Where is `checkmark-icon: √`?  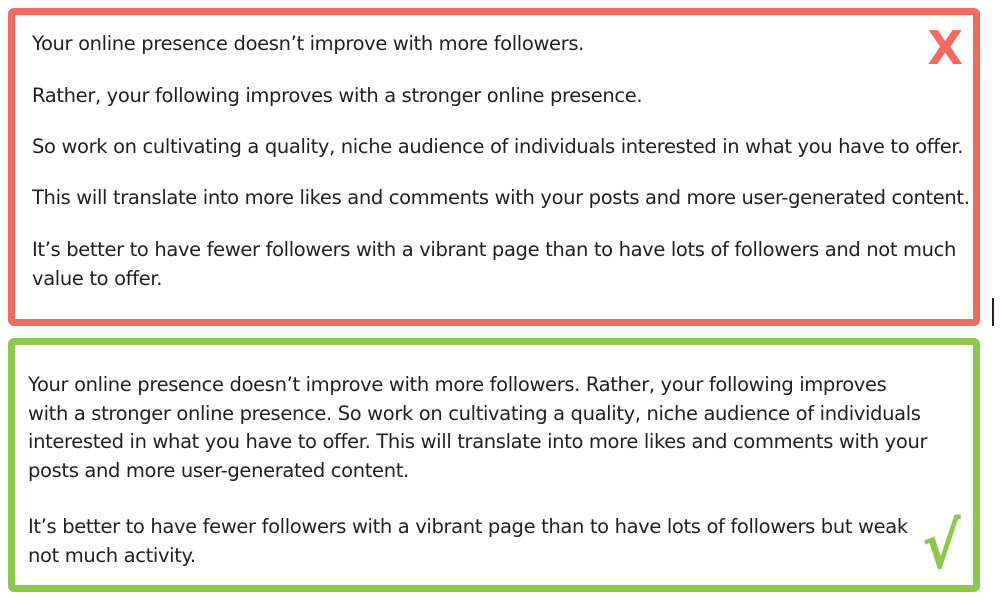
checkmark-icon: √ is located at coordinates (941, 547).